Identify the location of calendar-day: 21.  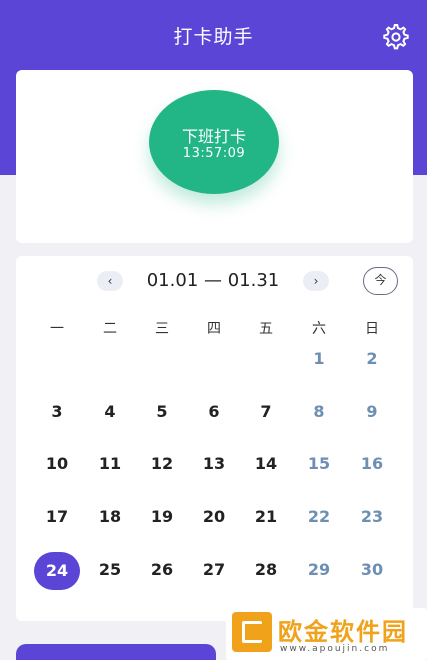
(266, 517).